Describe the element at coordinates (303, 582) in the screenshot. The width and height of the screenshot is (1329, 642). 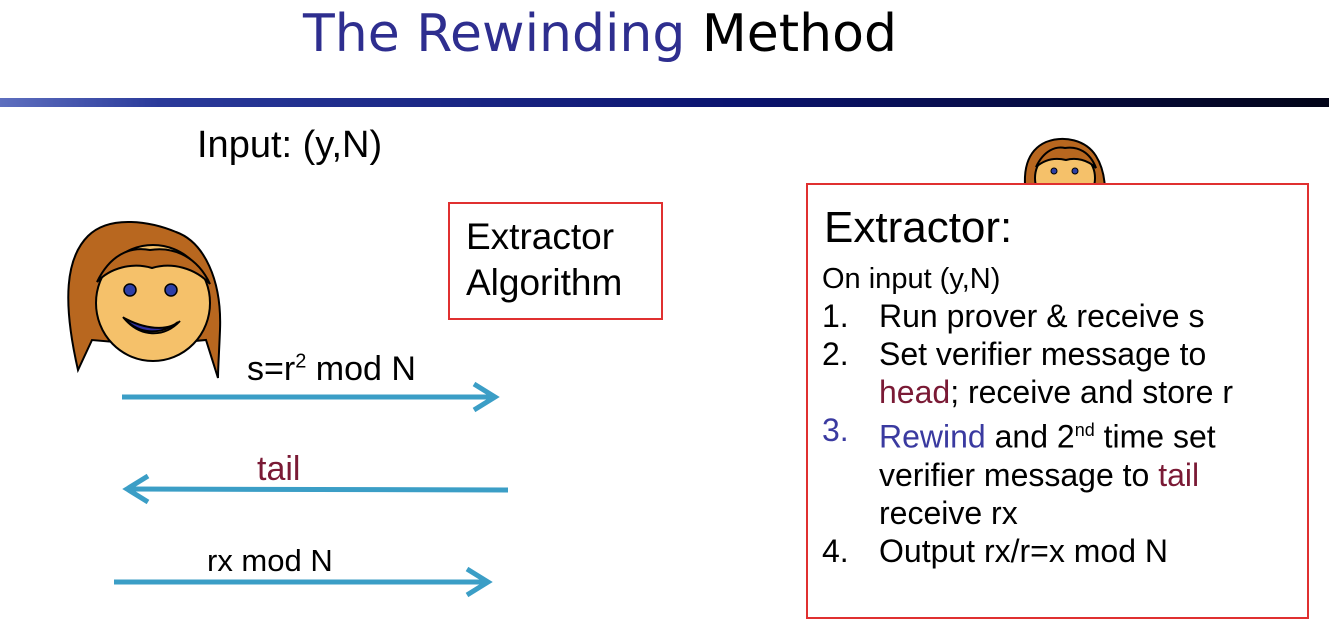
I see `arrow-3-right` at that location.